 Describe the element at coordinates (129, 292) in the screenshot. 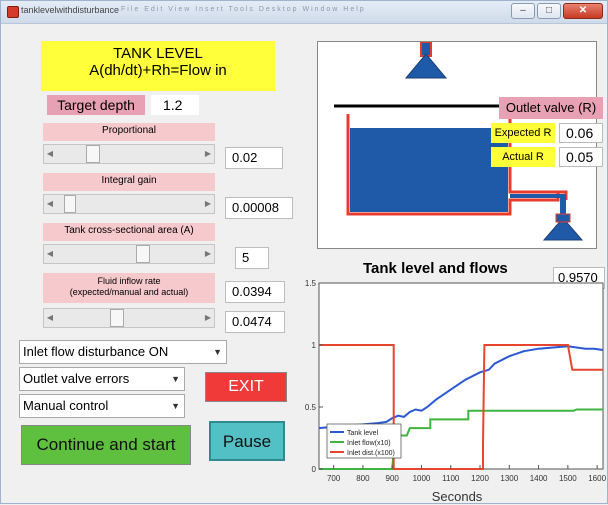

I see `inflow-label-line2: (expected/manual and actual)` at that location.